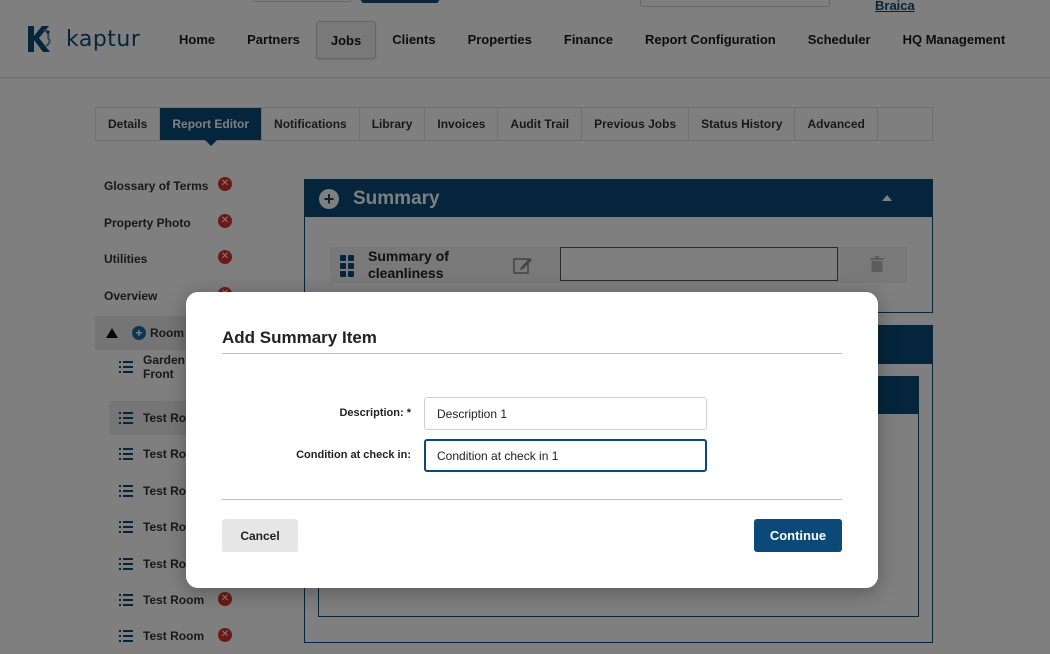  Describe the element at coordinates (565, 413) in the screenshot. I see `description-input` at that location.